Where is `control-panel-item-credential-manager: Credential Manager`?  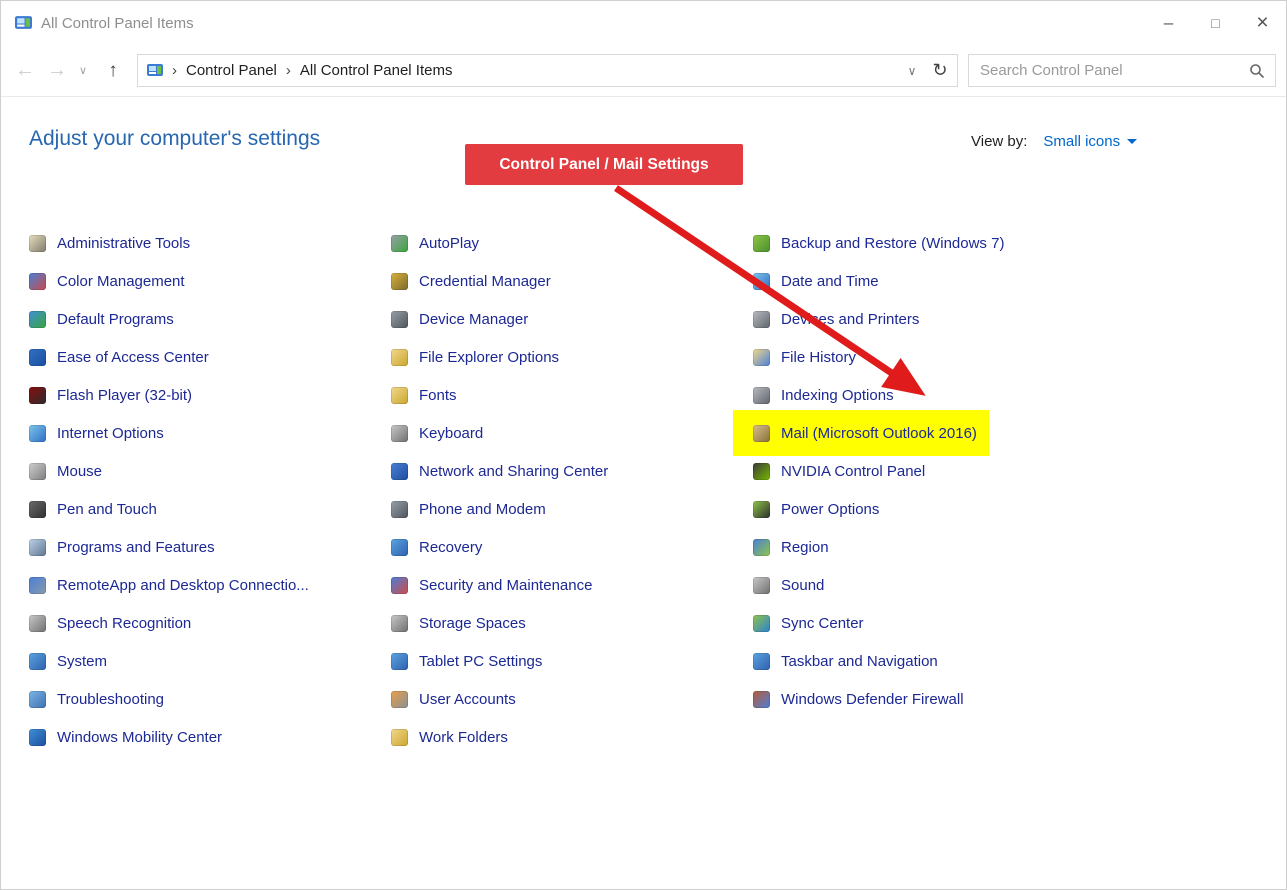
control-panel-item-credential-manager: Credential Manager is located at coordinates (475, 281).